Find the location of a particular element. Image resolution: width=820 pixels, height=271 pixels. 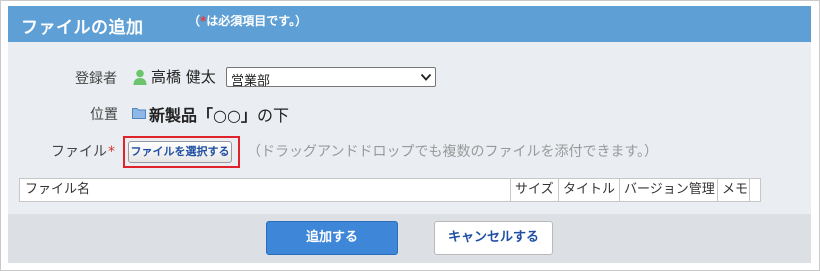

required-mark: * is located at coordinates (111, 152).